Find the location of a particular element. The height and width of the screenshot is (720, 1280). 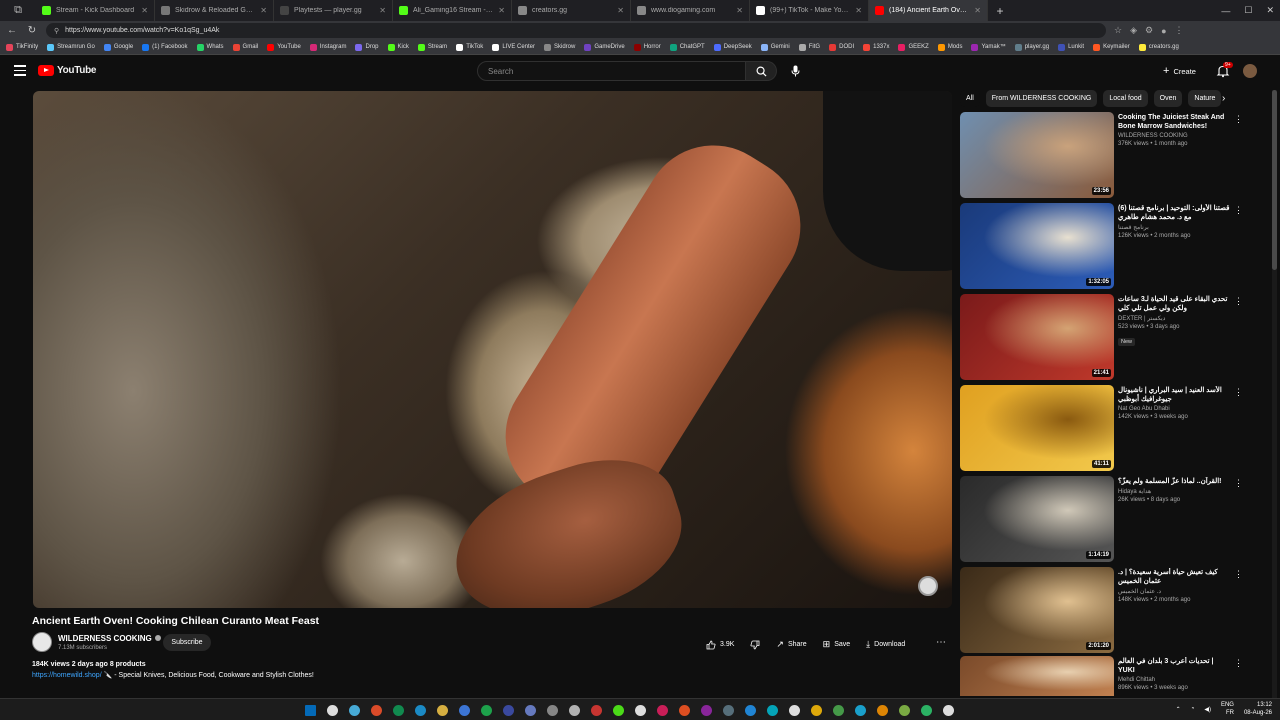

recommendation-thumbnail: 1:32:05 is located at coordinates (1037, 246).